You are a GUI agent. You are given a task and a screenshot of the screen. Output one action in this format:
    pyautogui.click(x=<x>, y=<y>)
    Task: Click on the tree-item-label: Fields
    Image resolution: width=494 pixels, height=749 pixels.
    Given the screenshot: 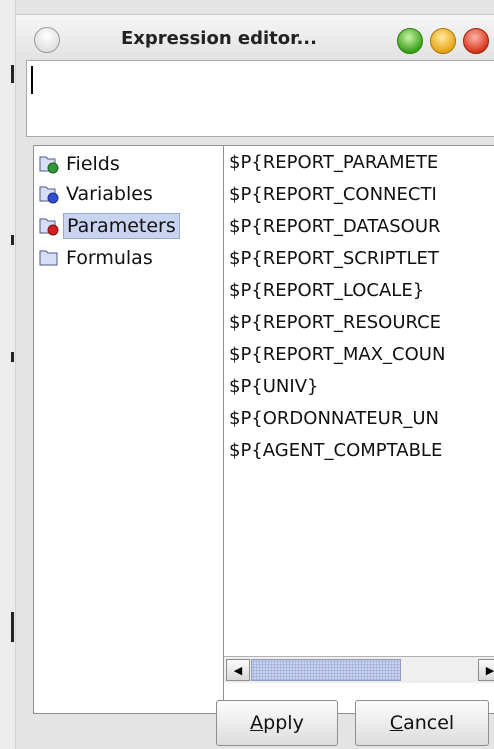 What is the action you would take?
    pyautogui.click(x=93, y=164)
    